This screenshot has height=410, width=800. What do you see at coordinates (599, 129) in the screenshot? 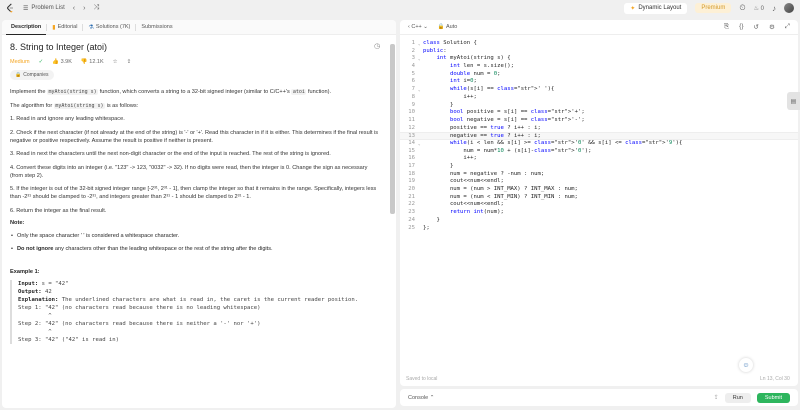
I see `code-line: 12 positive == true ? i++ : i;` at bounding box center [599, 129].